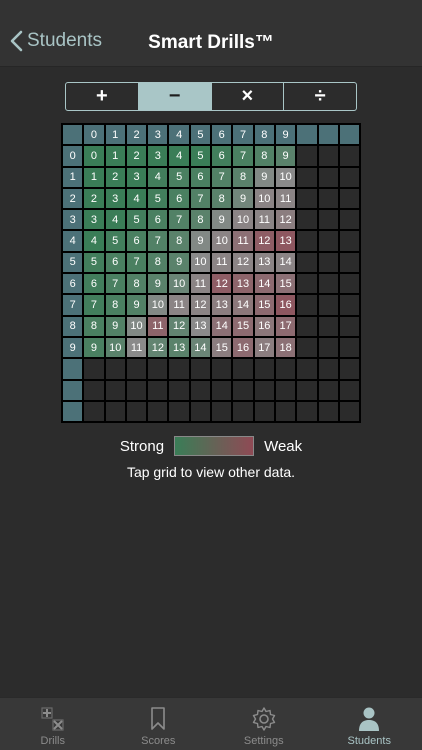  Describe the element at coordinates (247, 96) in the screenshot. I see `multiply-operation-button: ×` at that location.